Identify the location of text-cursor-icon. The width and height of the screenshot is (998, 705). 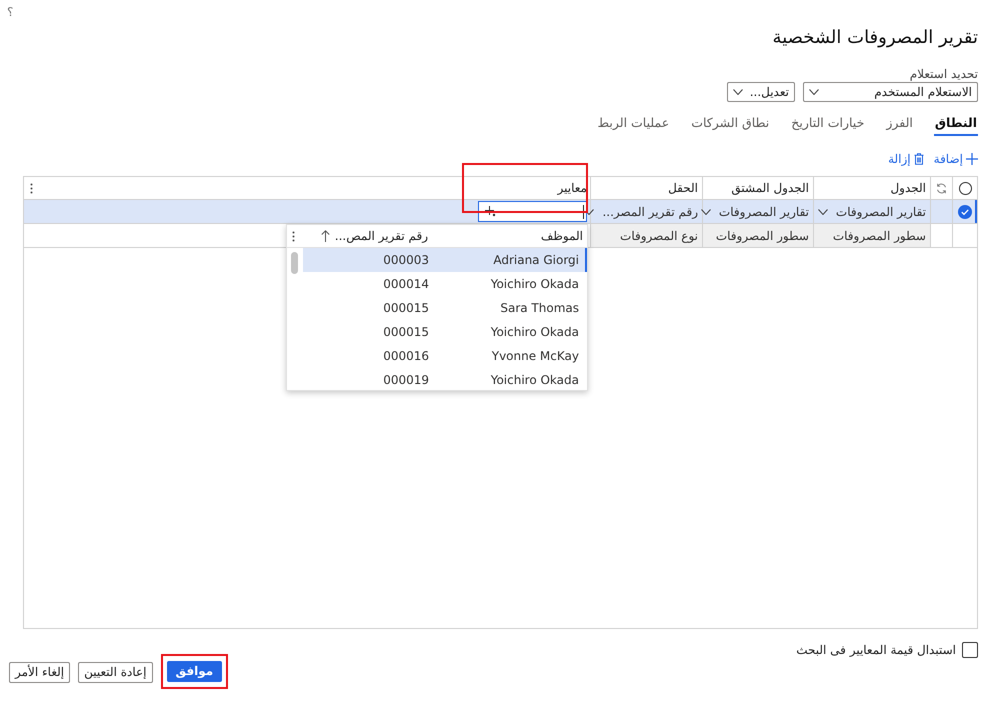
(583, 211).